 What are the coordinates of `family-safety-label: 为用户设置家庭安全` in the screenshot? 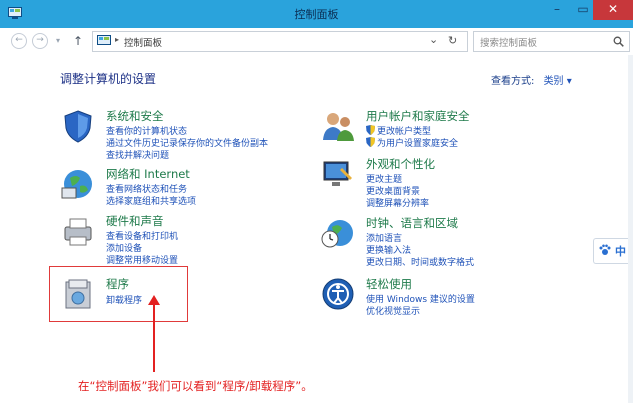 It's located at (418, 144).